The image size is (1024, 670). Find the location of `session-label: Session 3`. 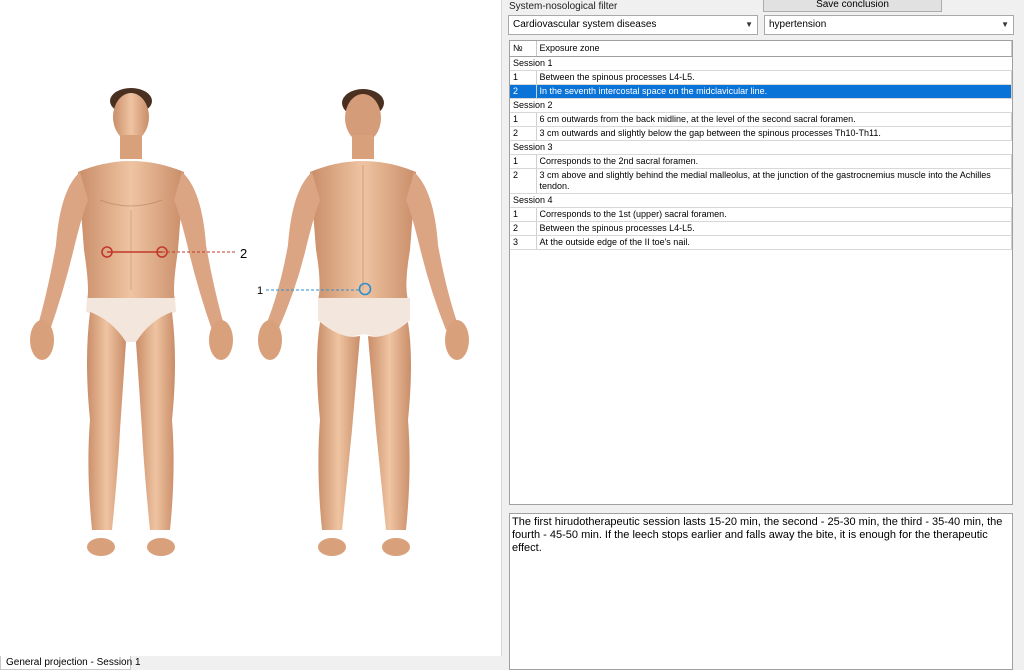

session-label: Session 3 is located at coordinates (761, 147).